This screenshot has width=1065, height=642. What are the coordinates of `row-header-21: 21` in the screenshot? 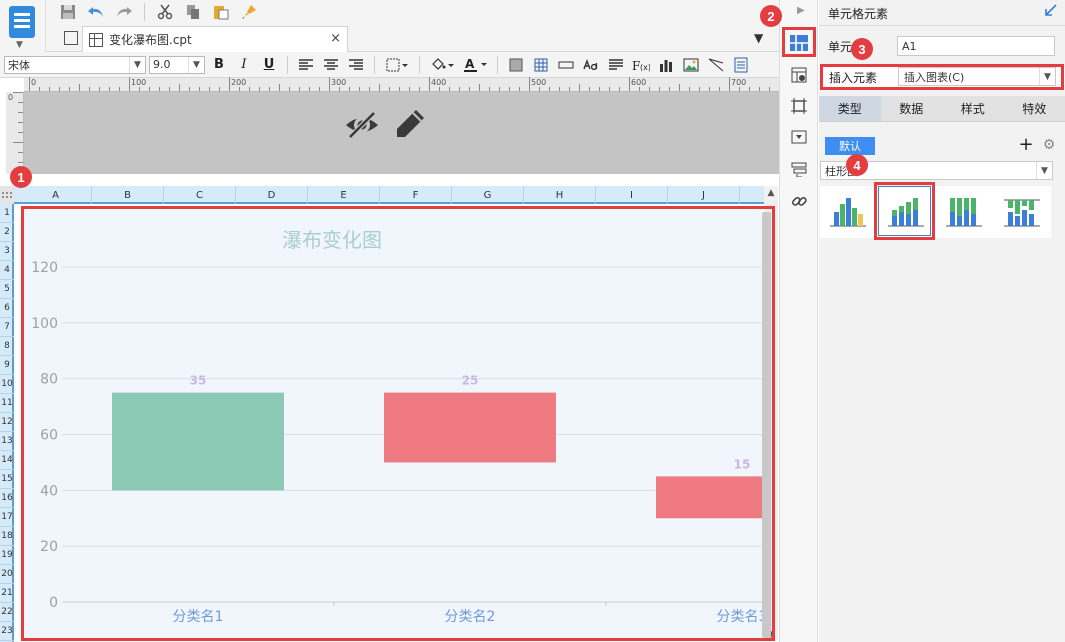 It's located at (7, 593).